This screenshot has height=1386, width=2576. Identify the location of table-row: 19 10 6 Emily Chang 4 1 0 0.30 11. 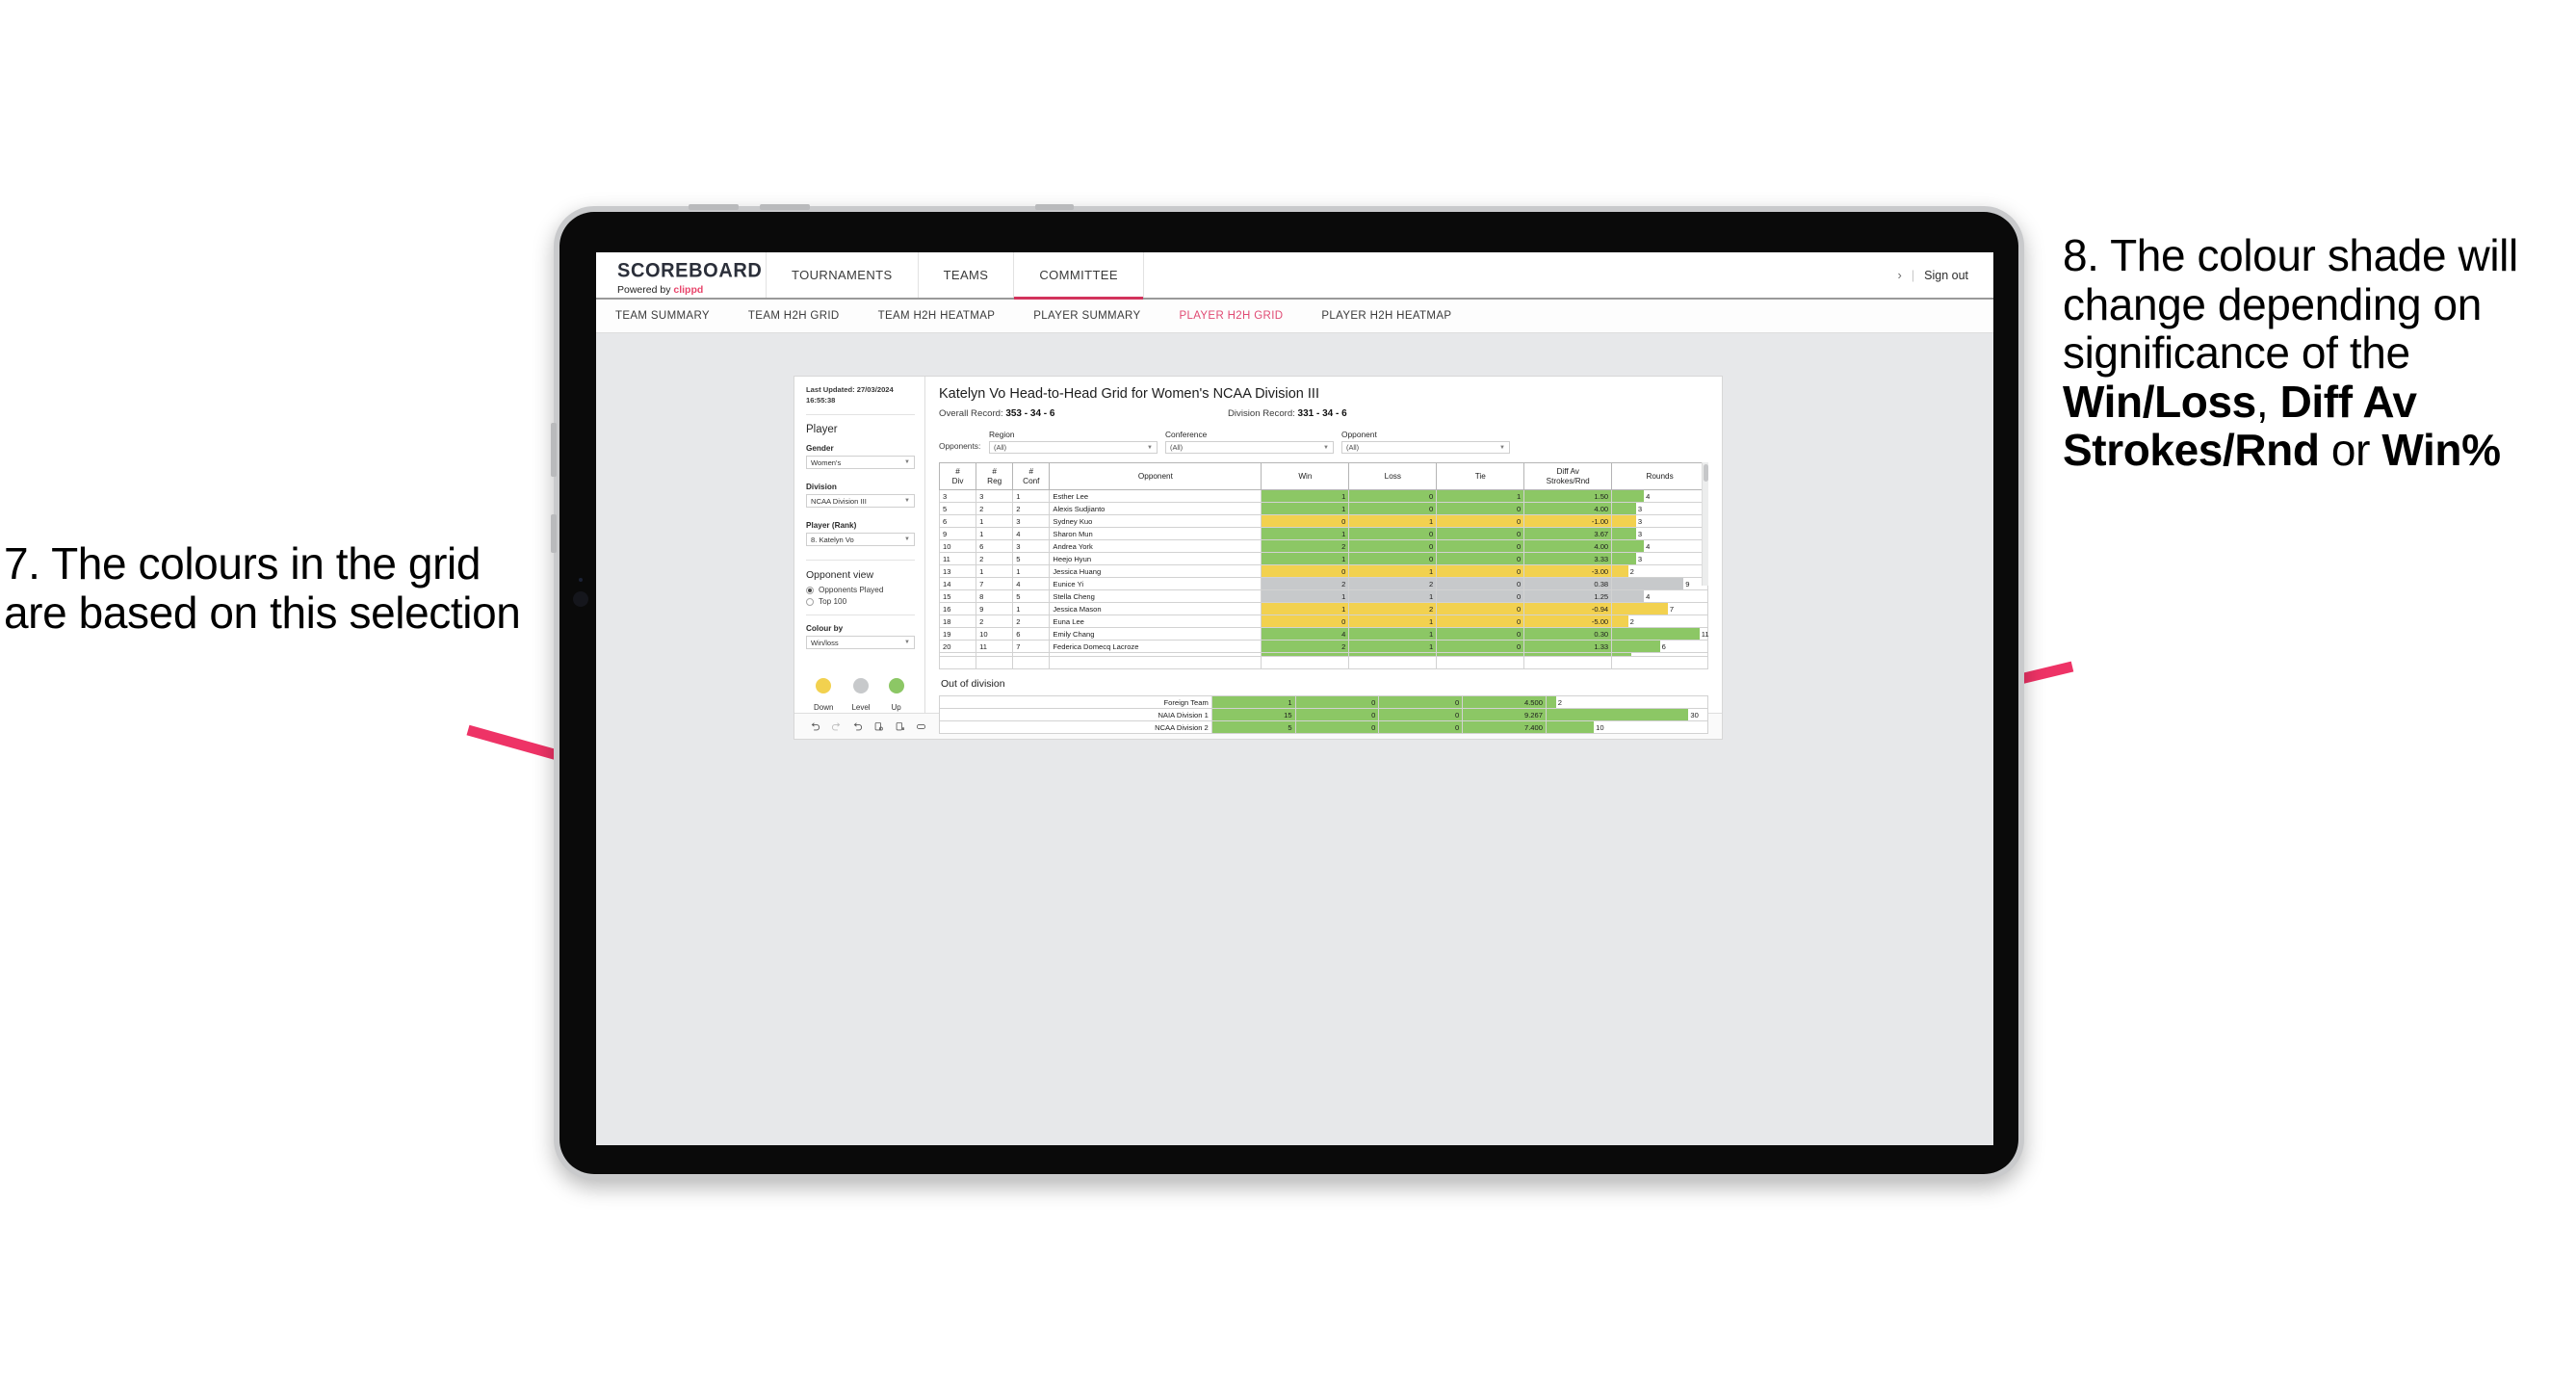
(1323, 634).